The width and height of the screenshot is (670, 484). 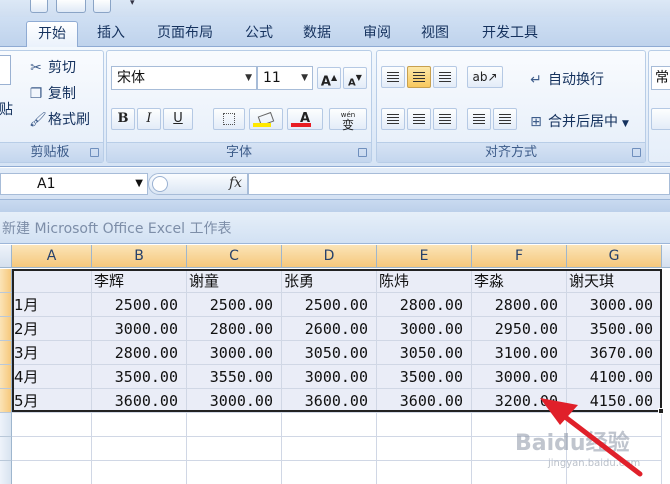 I want to click on cell-a5: 4月, so click(x=52, y=377).